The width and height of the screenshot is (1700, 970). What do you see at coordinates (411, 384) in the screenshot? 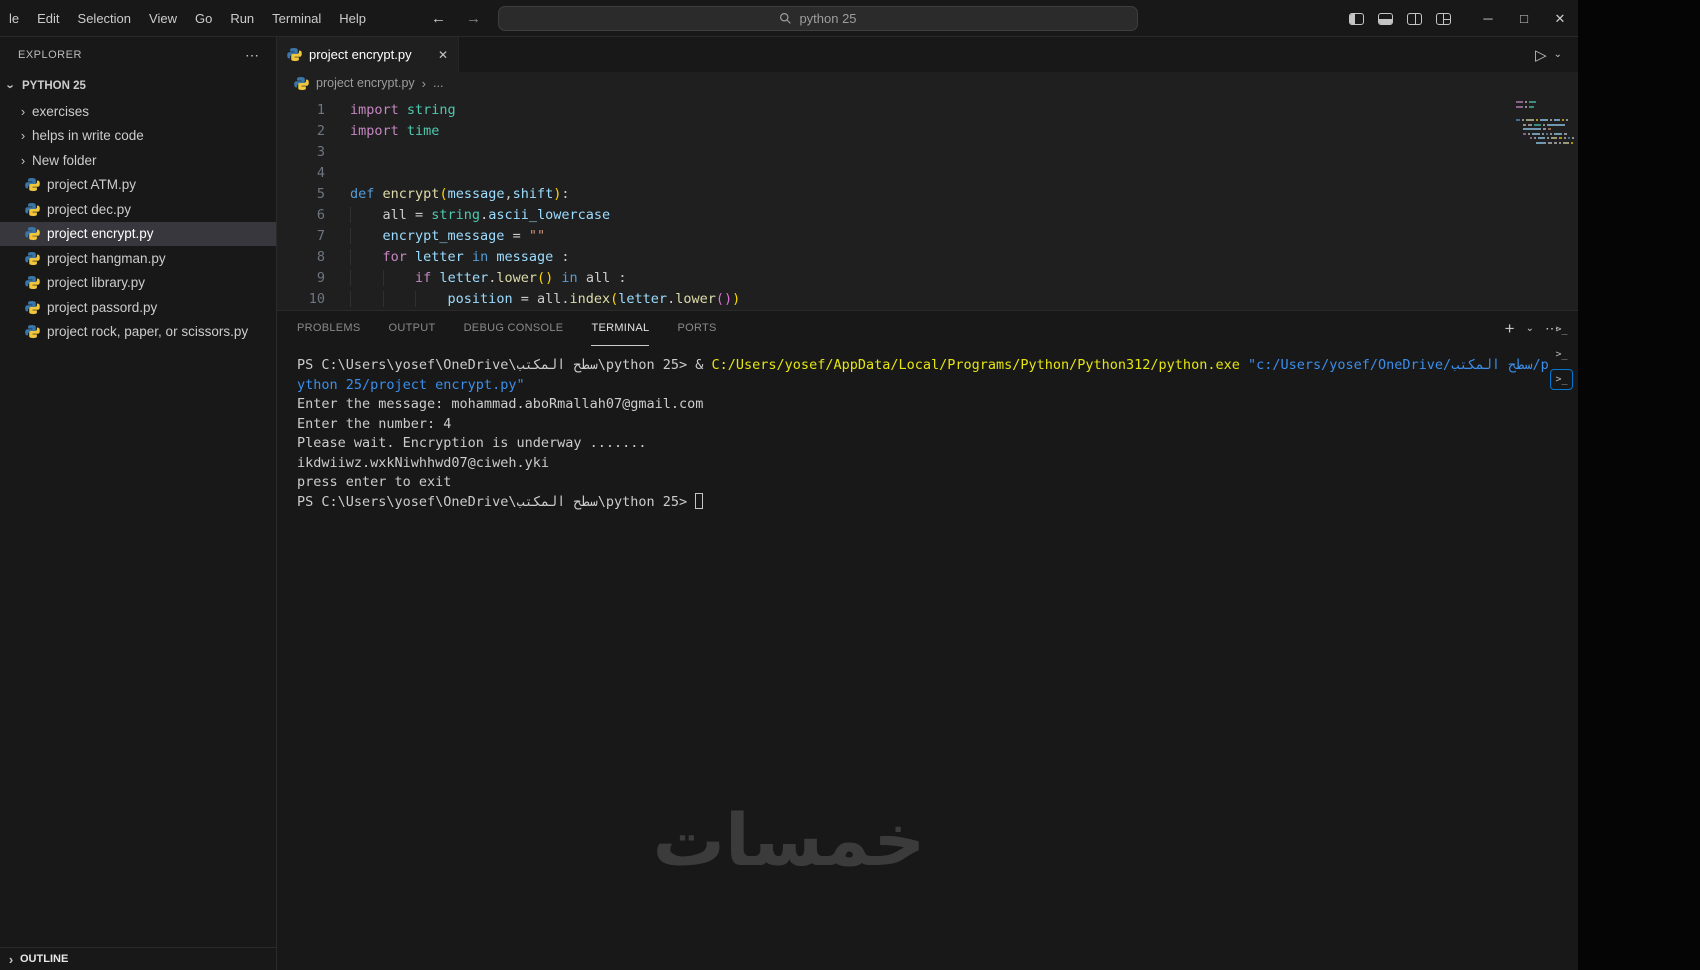
I see `terminal-line: ython 25/project encrypt.py"` at bounding box center [411, 384].